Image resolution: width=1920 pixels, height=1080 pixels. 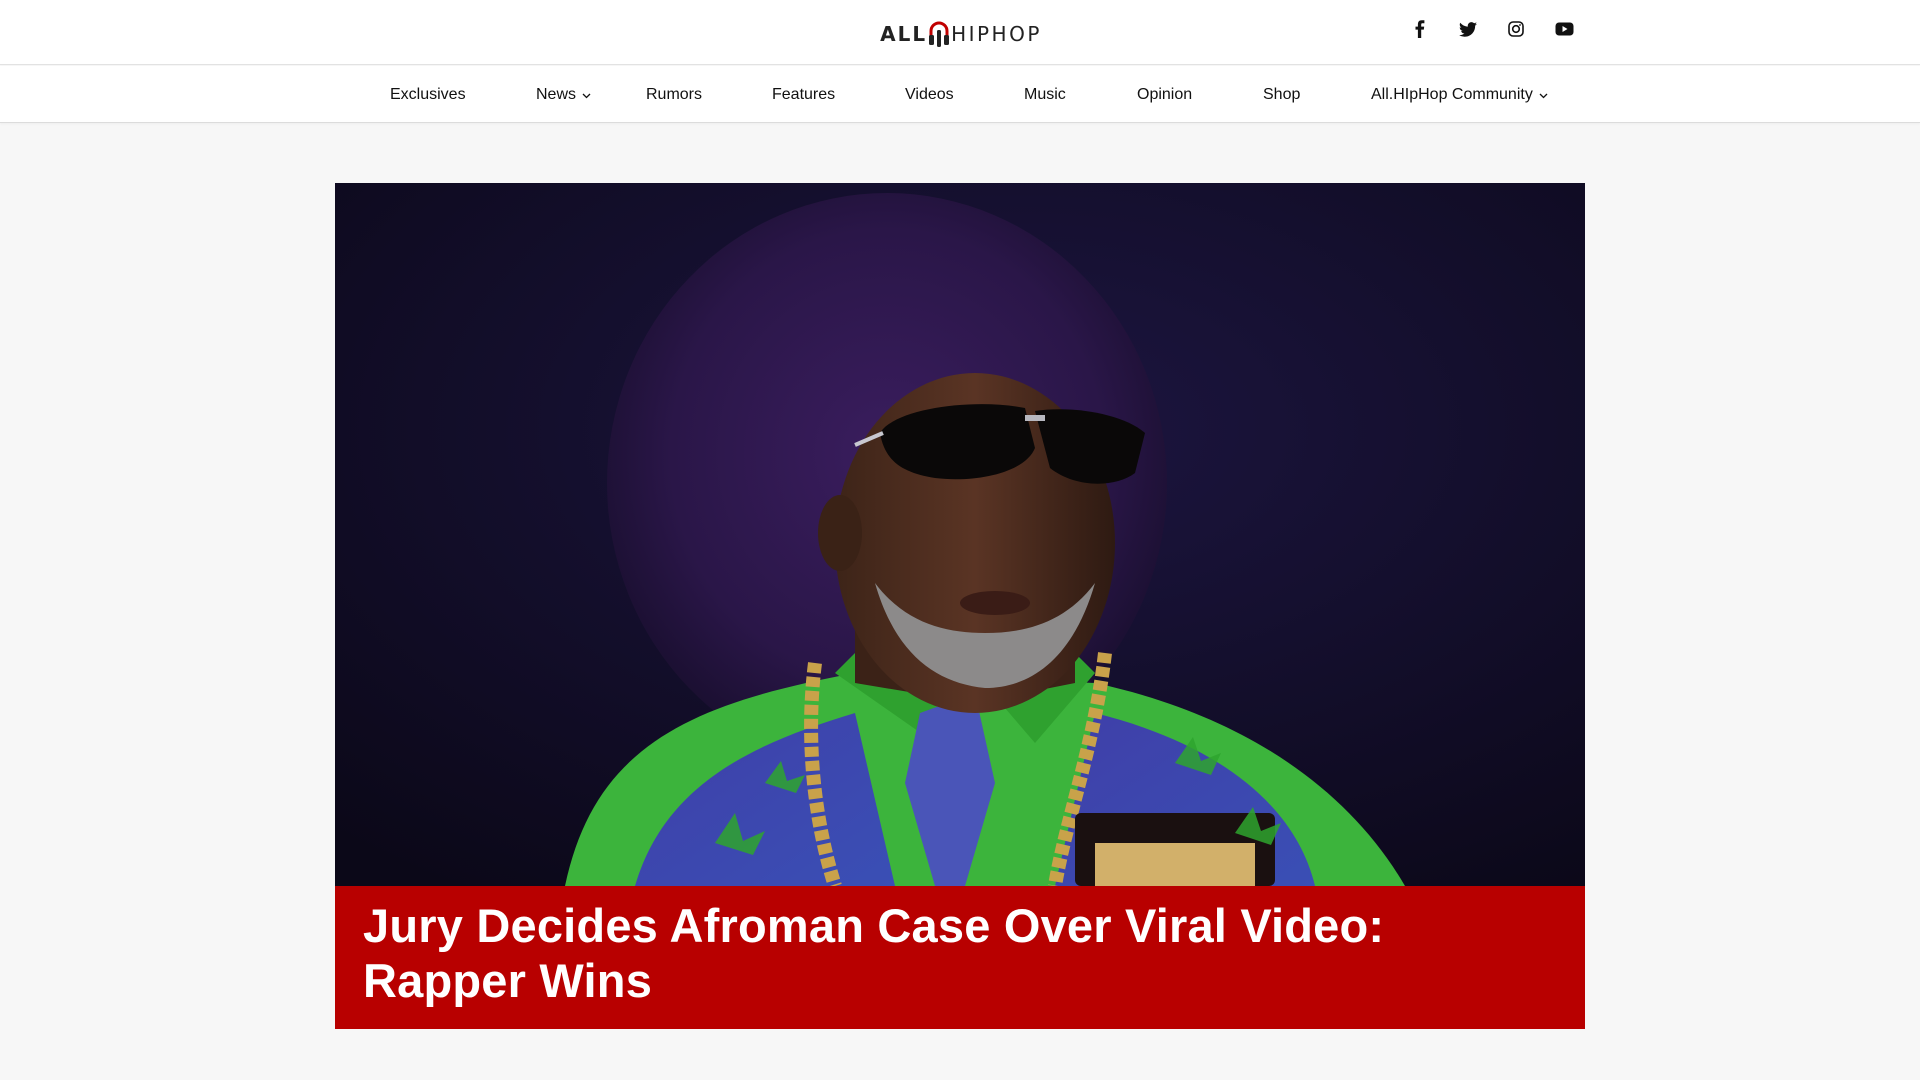 I want to click on site-logo: ALL HIPHOP, so click(x=961, y=34).